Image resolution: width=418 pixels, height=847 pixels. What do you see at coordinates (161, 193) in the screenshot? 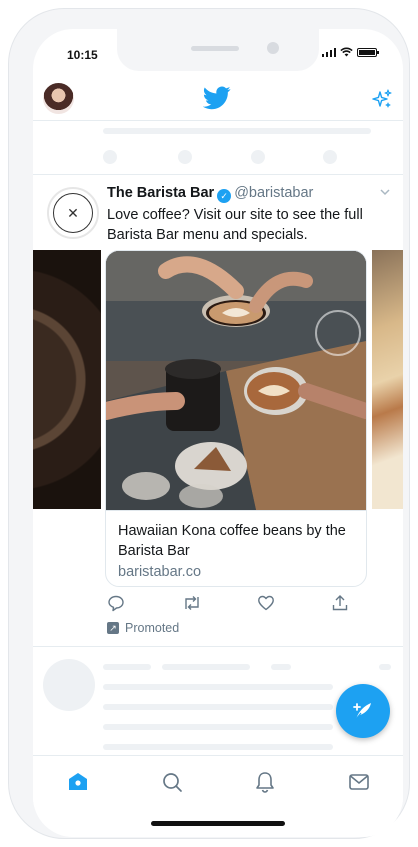
I see `author-name: The Barista Bar` at bounding box center [161, 193].